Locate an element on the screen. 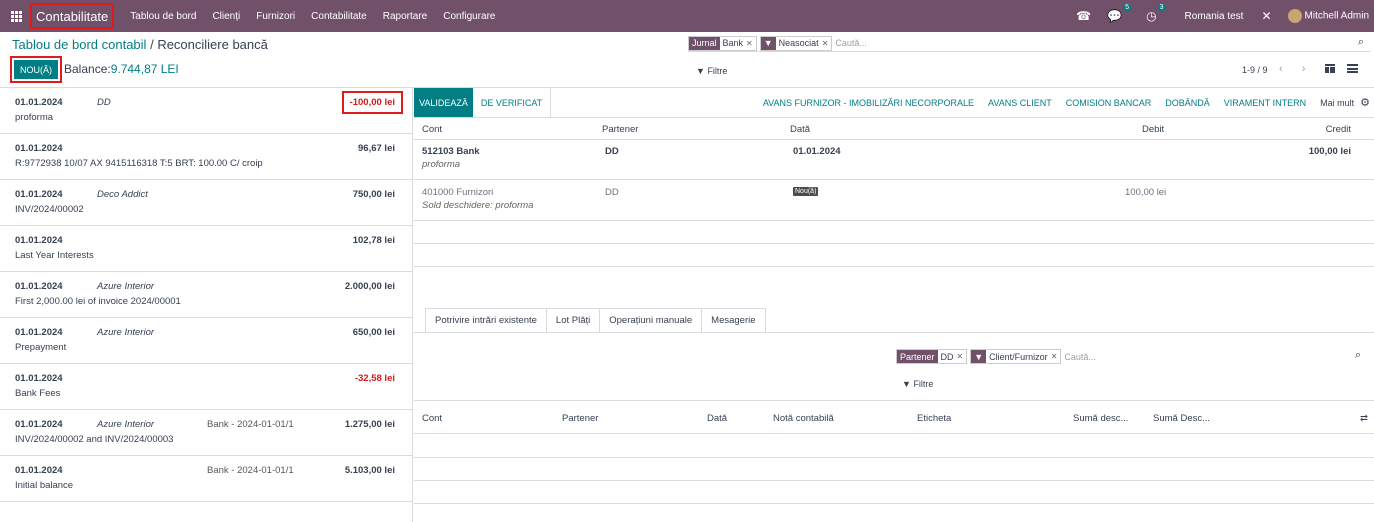 The image size is (1374, 522). line-amount: 2.000,00 lei is located at coordinates (369, 286).